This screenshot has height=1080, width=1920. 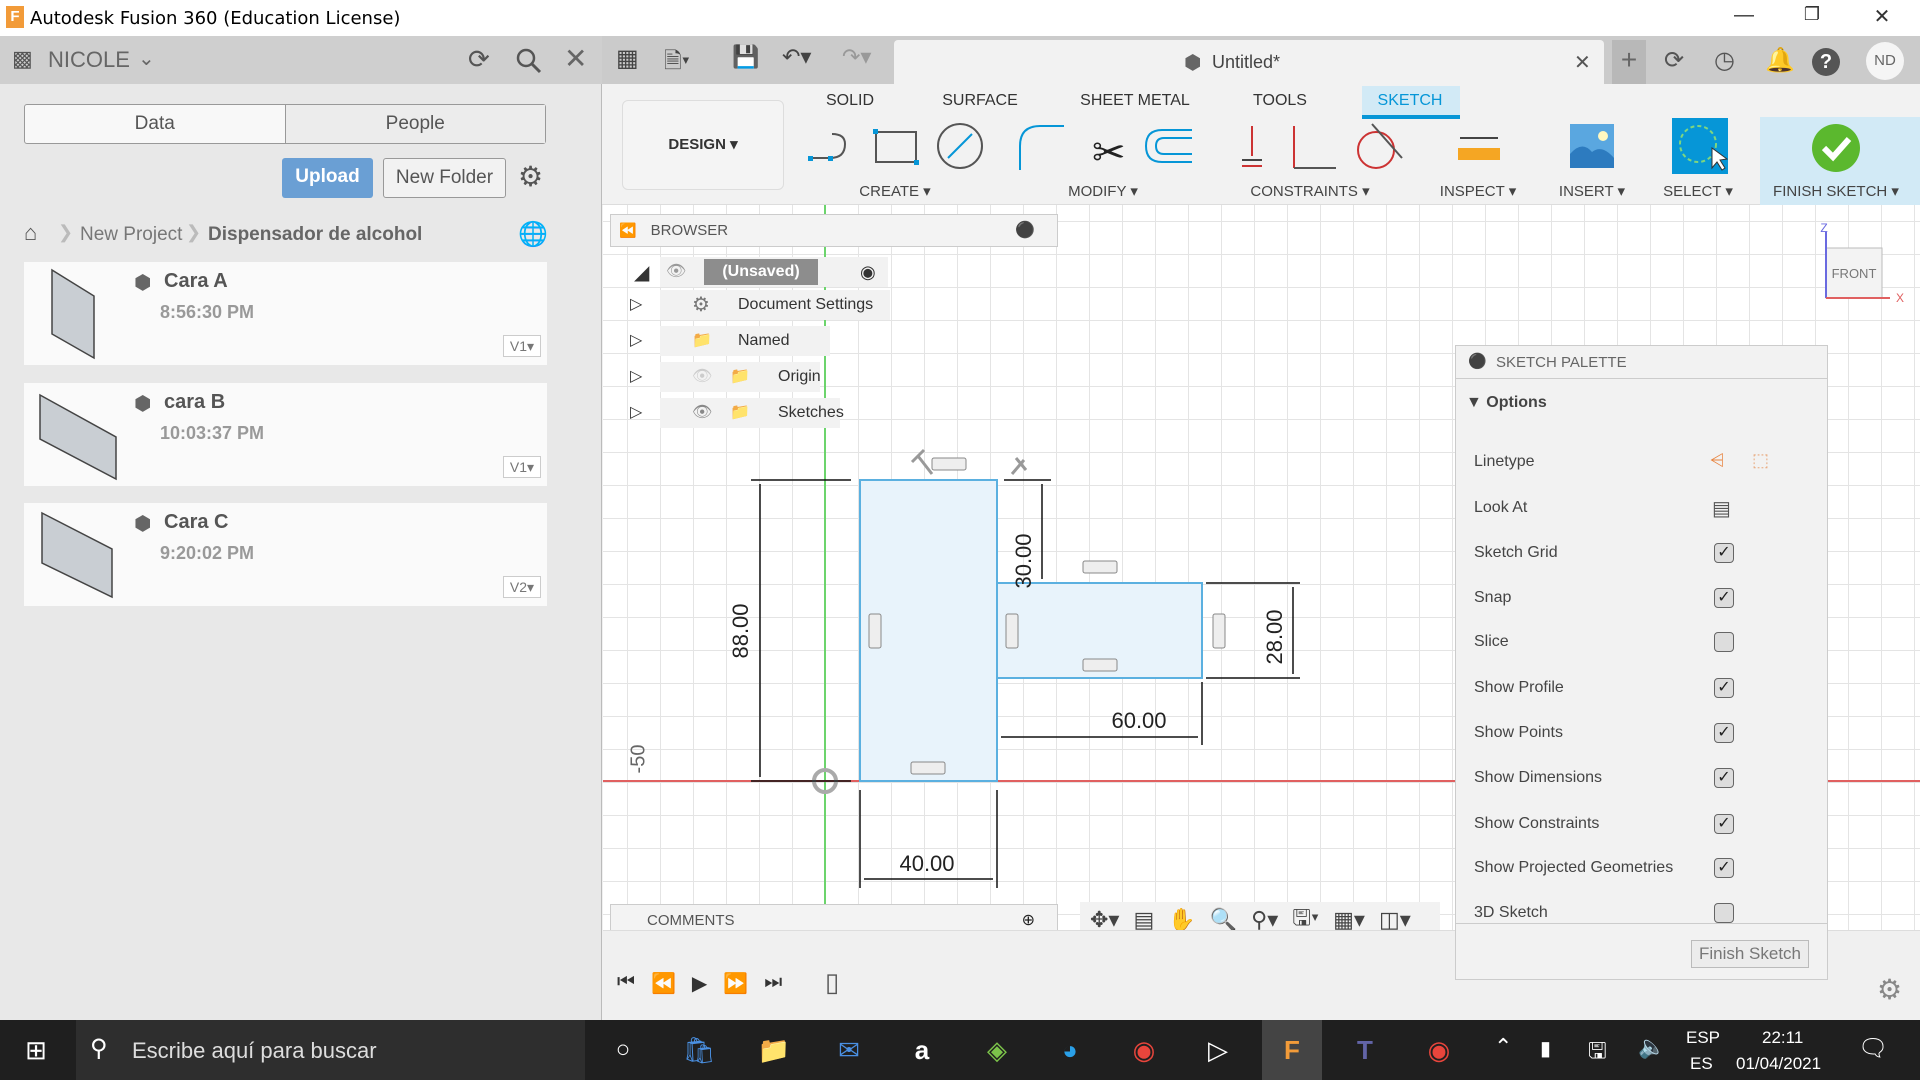 I want to click on tree-item-document-settings: ▷ ⚙ Document Settings, so click(x=760, y=305).